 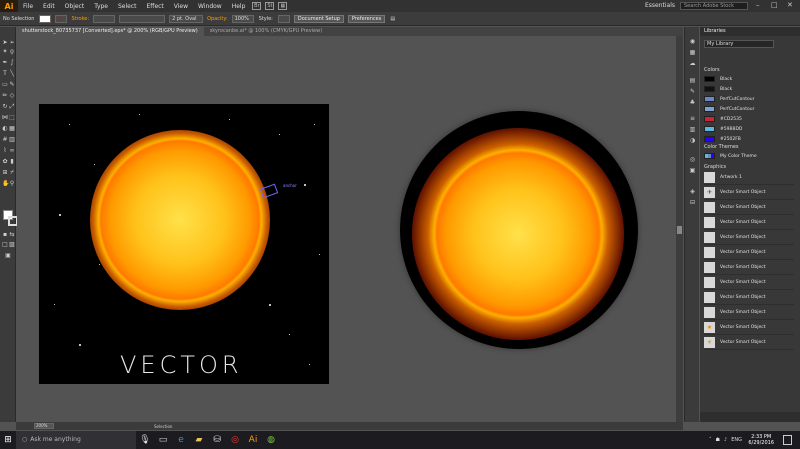 What do you see at coordinates (692, 129) in the screenshot?
I see `gradient-panel-icon: ▥` at bounding box center [692, 129].